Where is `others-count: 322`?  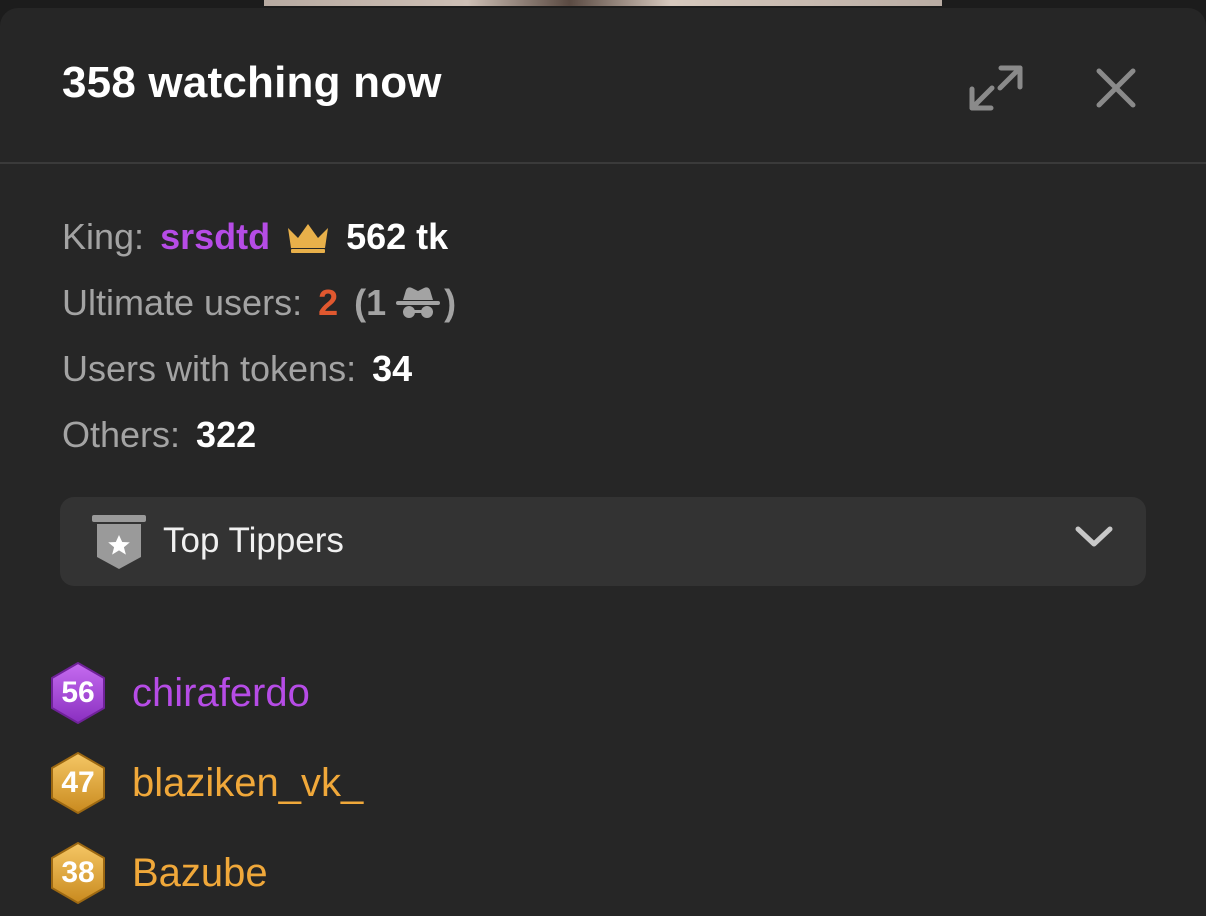 others-count: 322 is located at coordinates (226, 434).